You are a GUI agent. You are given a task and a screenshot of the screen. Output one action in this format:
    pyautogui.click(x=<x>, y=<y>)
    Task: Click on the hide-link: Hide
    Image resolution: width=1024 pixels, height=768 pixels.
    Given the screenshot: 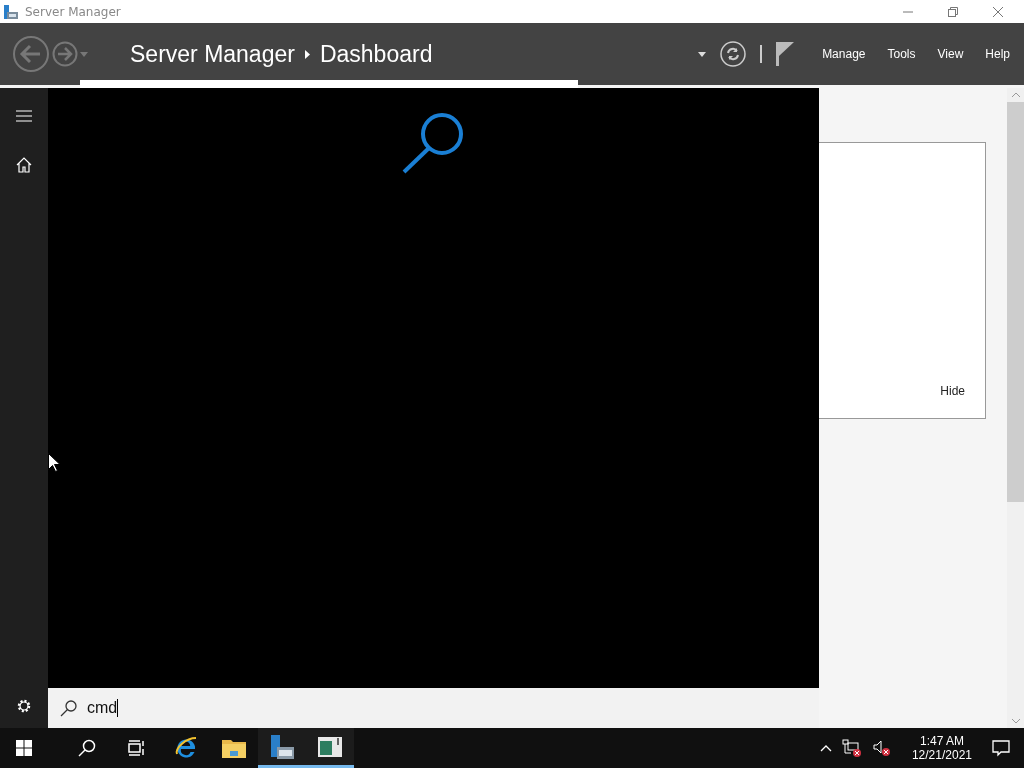 What is the action you would take?
    pyautogui.click(x=952, y=391)
    